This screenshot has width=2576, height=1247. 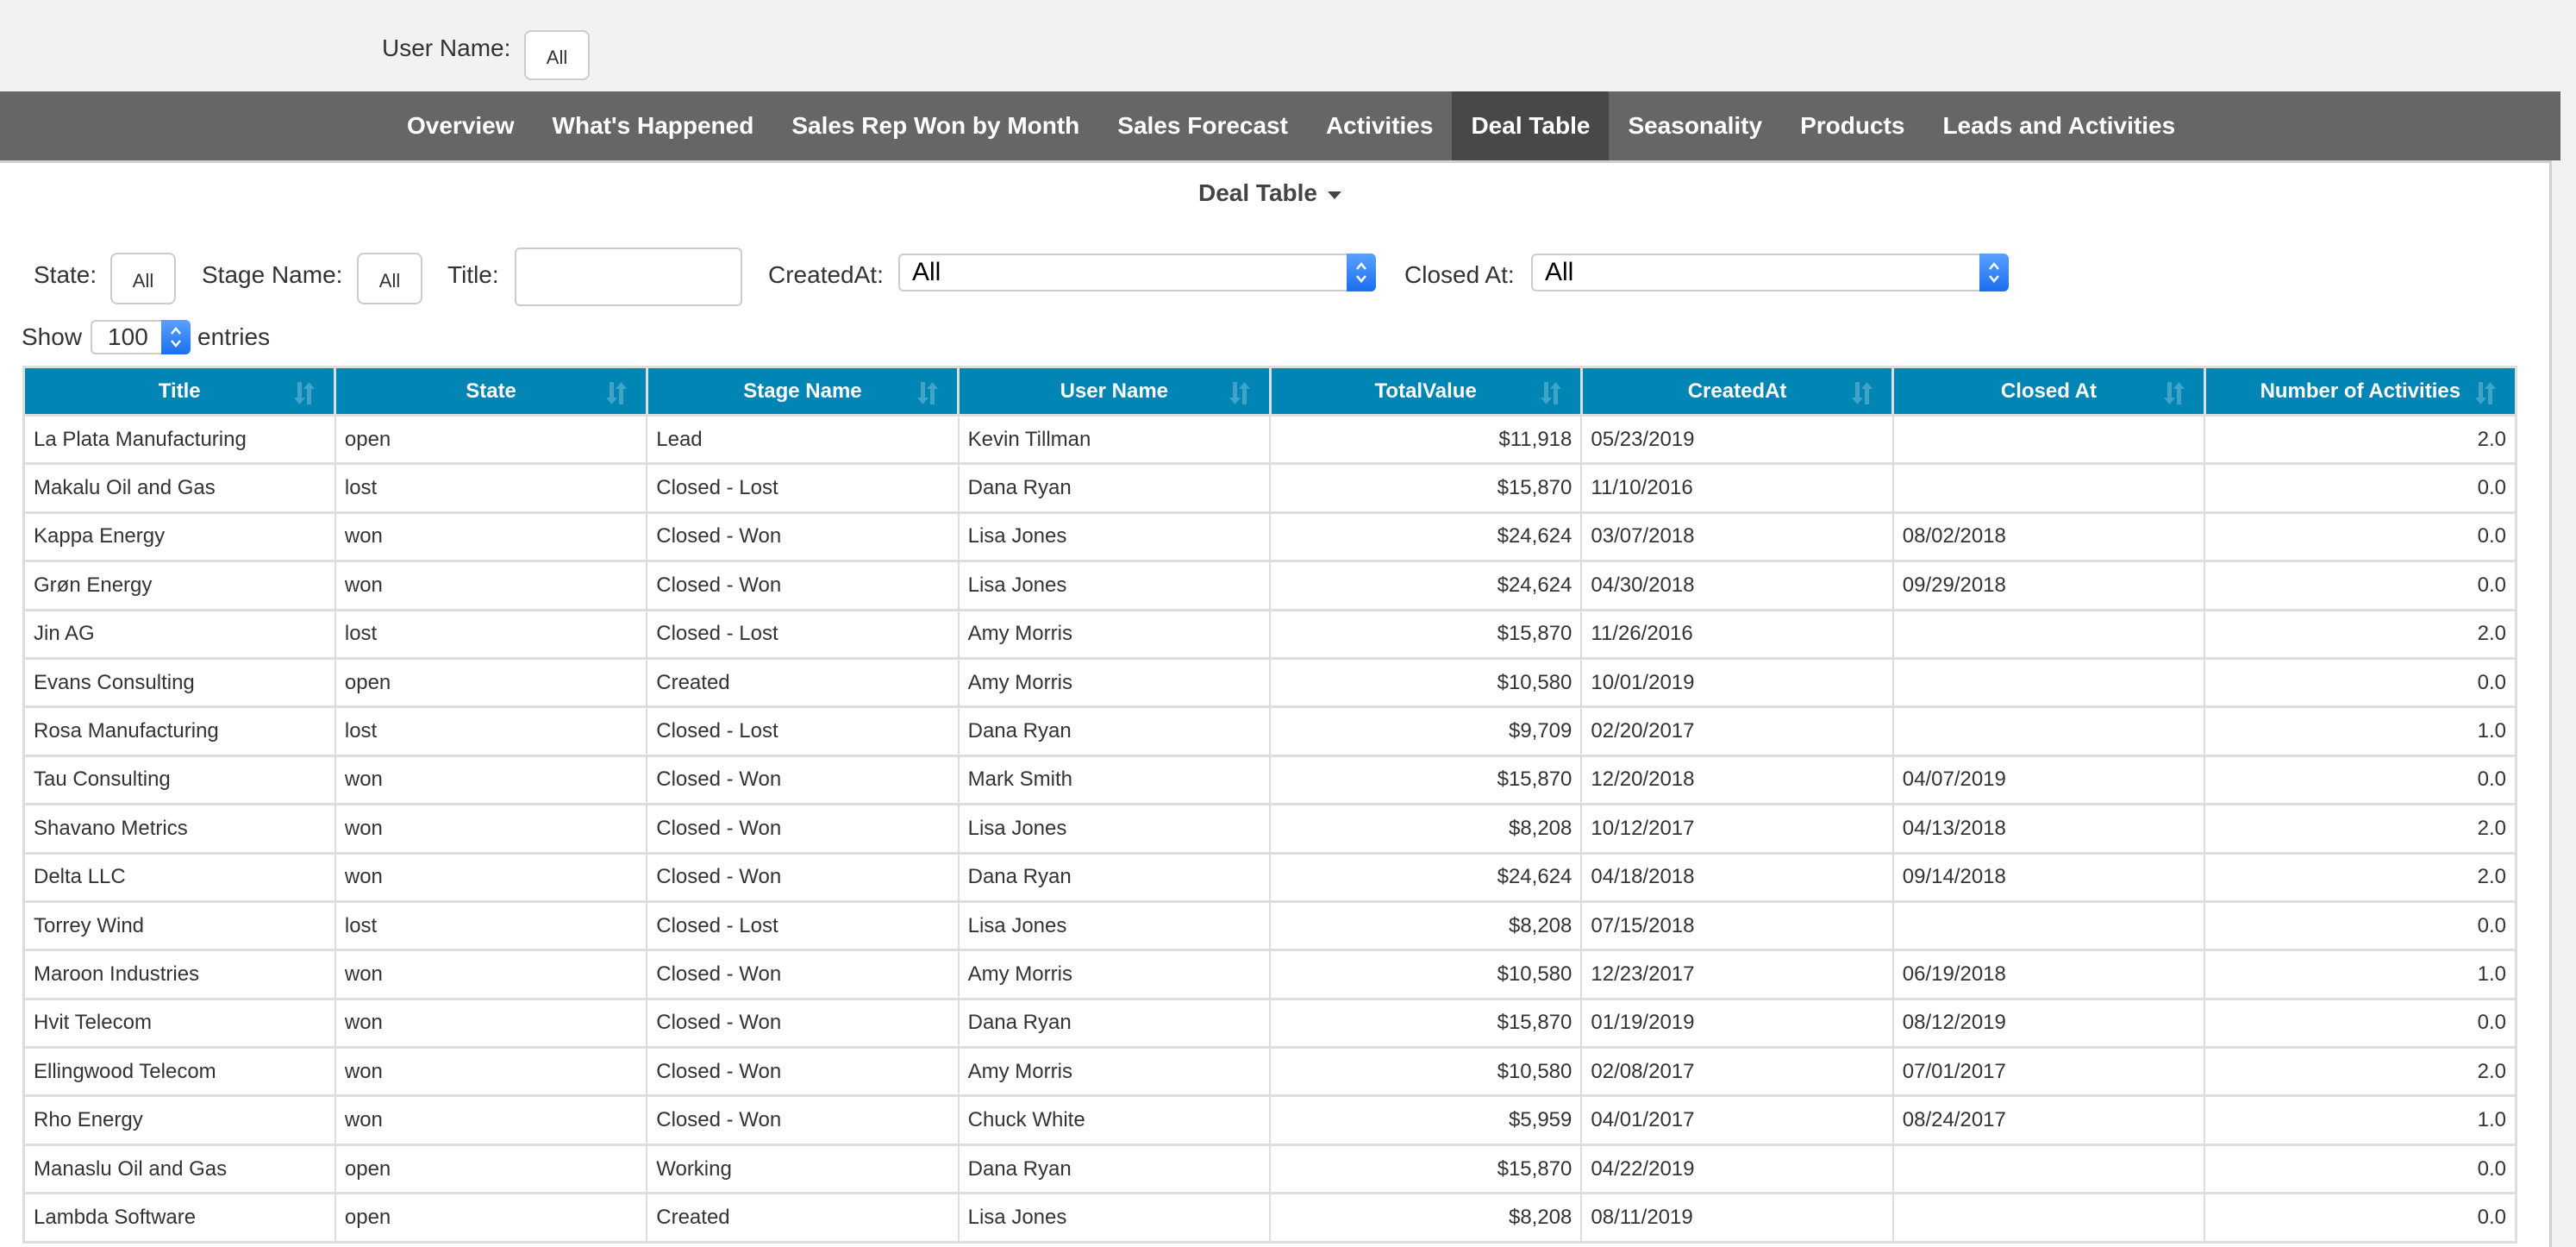 I want to click on tab-deal-table: Deal Table, so click(x=1531, y=125).